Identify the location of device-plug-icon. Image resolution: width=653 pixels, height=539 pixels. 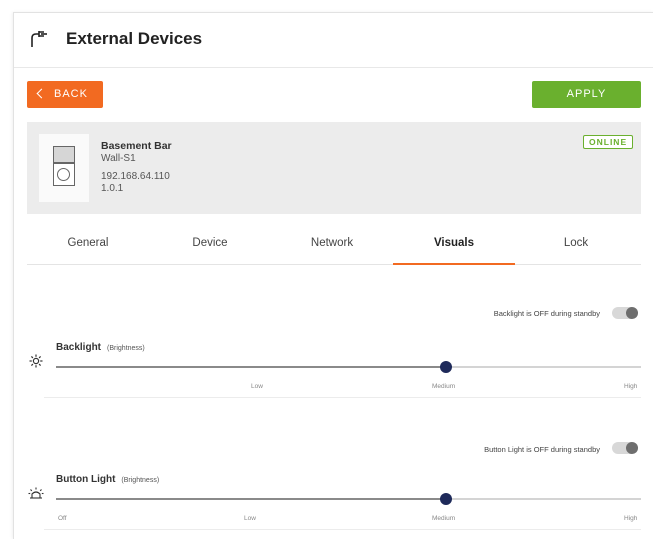
(39, 39).